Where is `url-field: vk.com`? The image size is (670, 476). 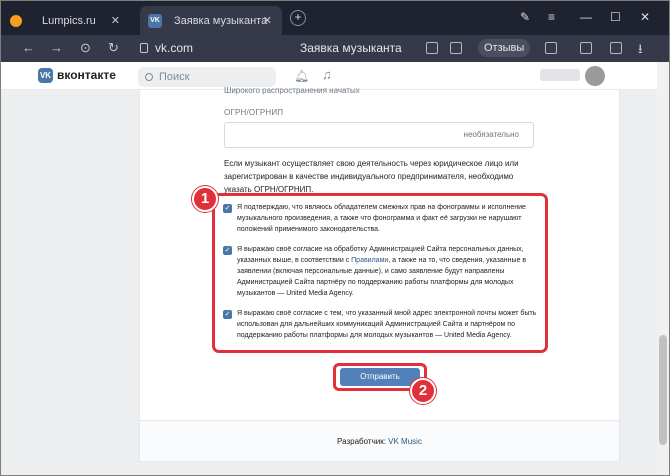 url-field: vk.com is located at coordinates (174, 48).